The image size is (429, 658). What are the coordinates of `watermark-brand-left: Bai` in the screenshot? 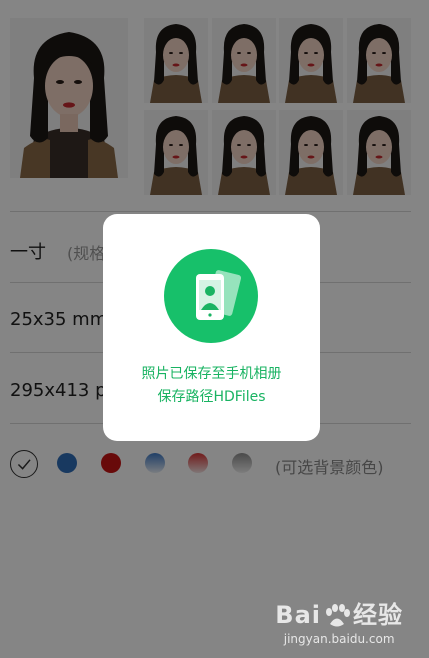 It's located at (298, 615).